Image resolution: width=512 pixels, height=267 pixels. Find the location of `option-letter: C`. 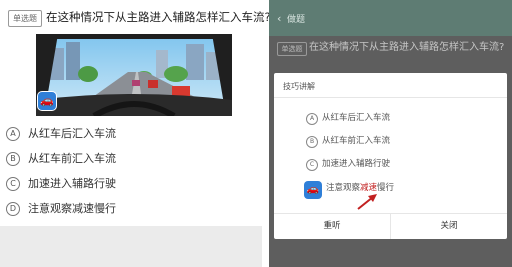

option-letter: C is located at coordinates (13, 184).